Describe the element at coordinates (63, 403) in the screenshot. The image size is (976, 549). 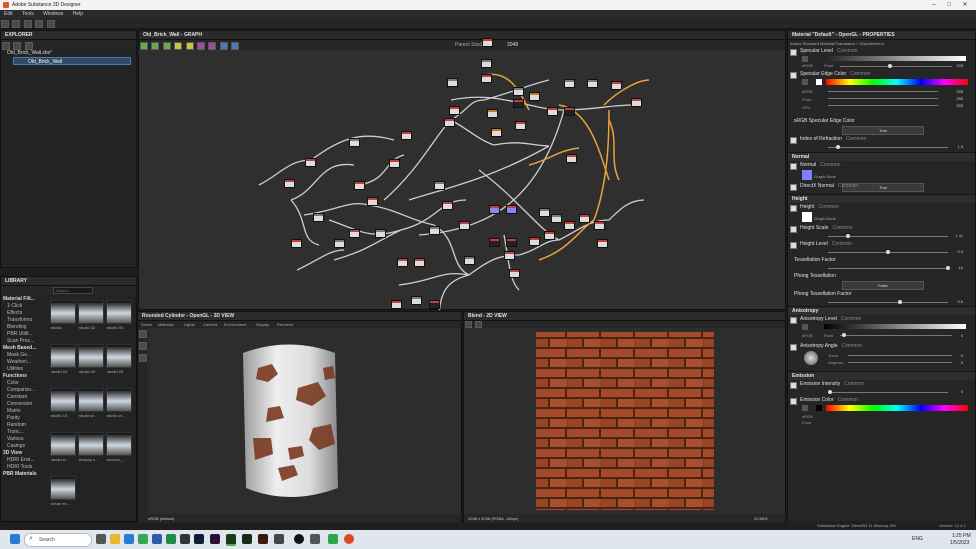
I see `hdri-thumbnail: studio 10` at that location.